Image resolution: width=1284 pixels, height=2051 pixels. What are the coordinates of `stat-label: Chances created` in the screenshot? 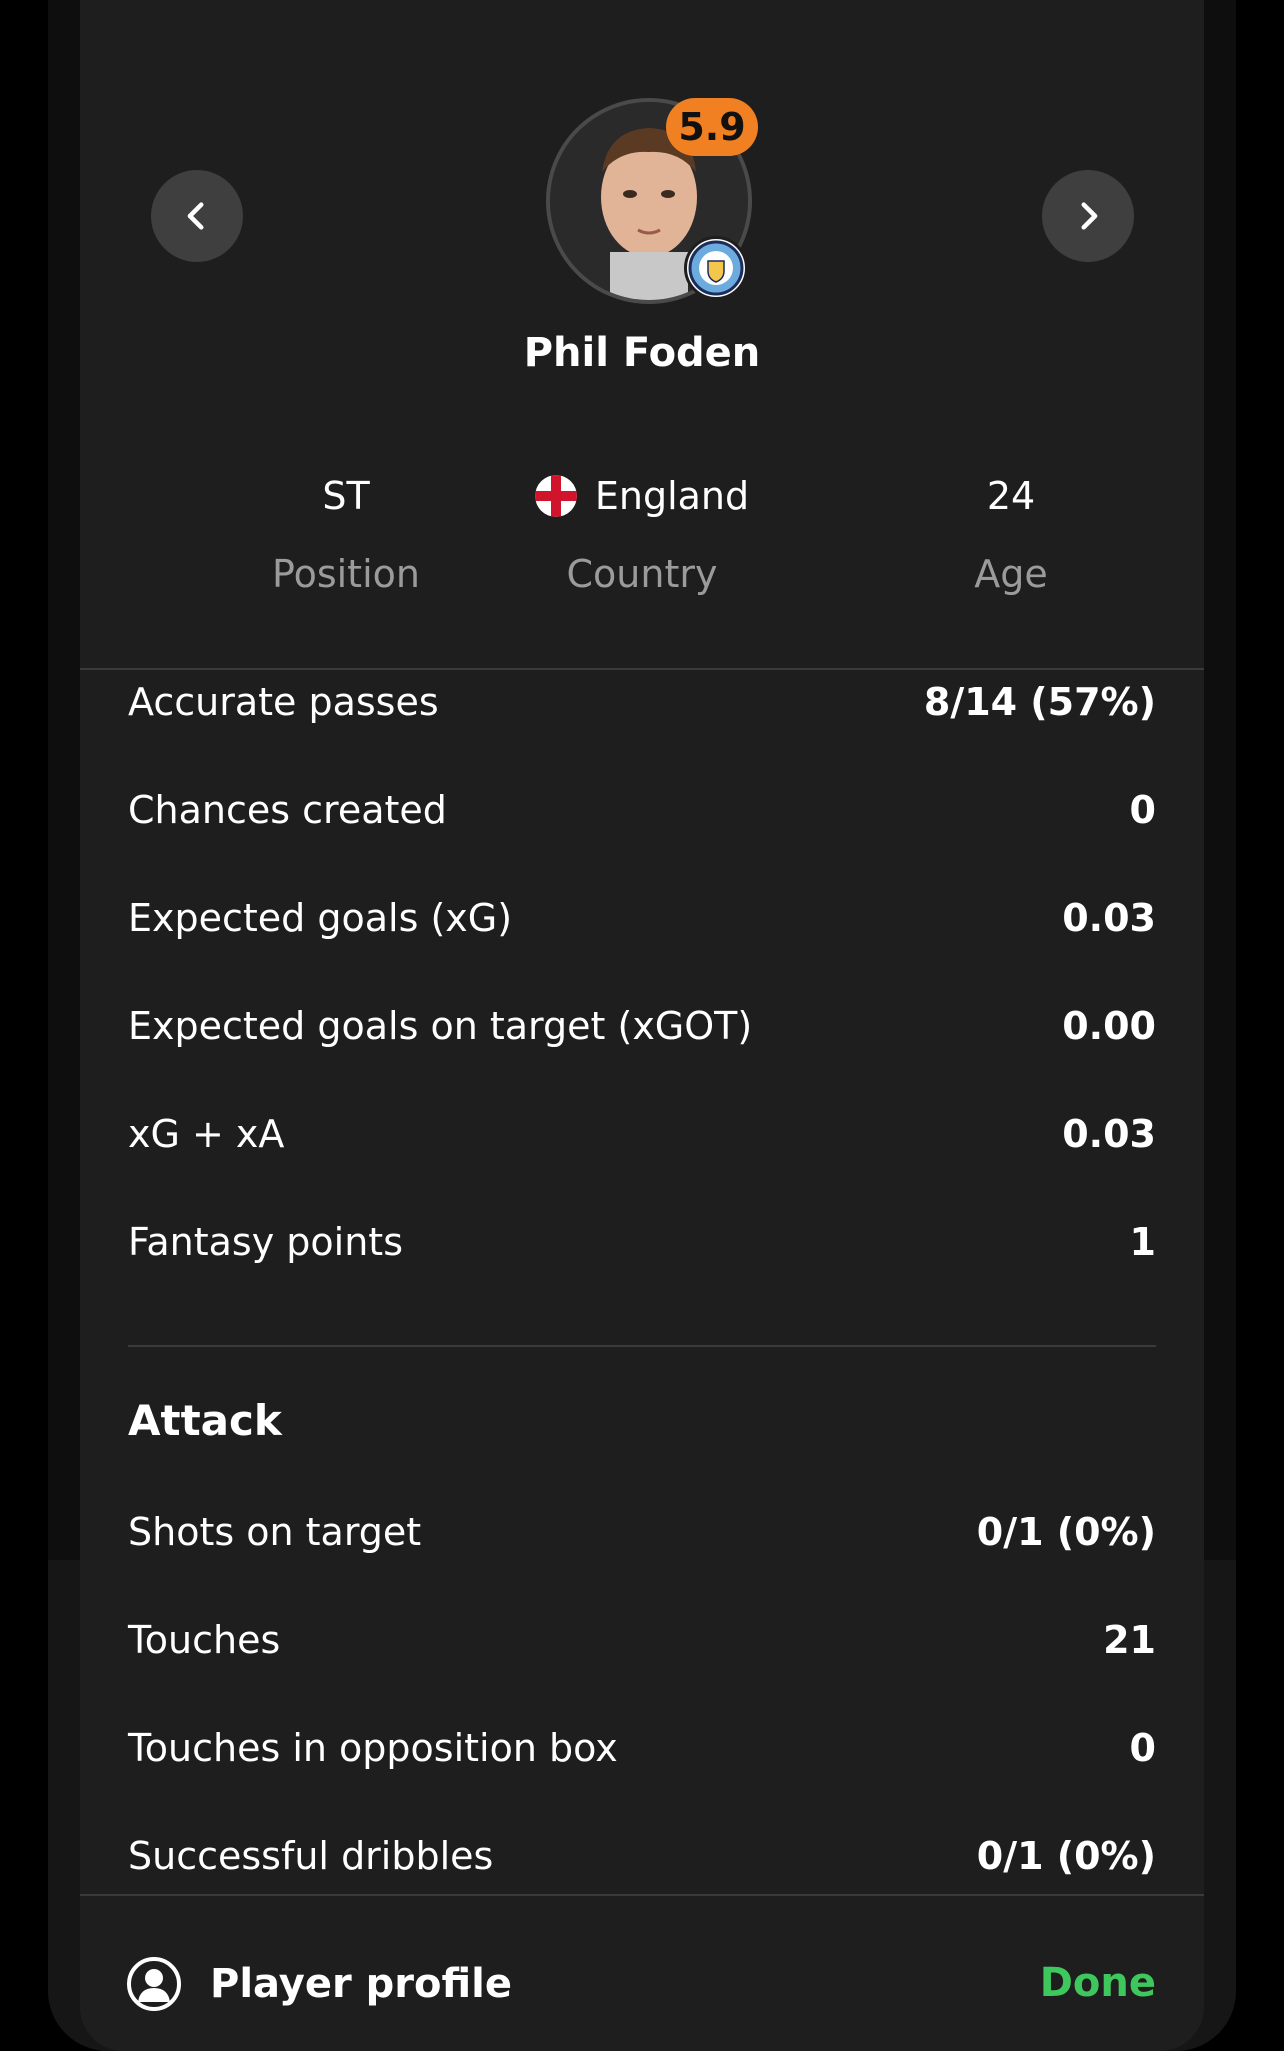 It's located at (287, 810).